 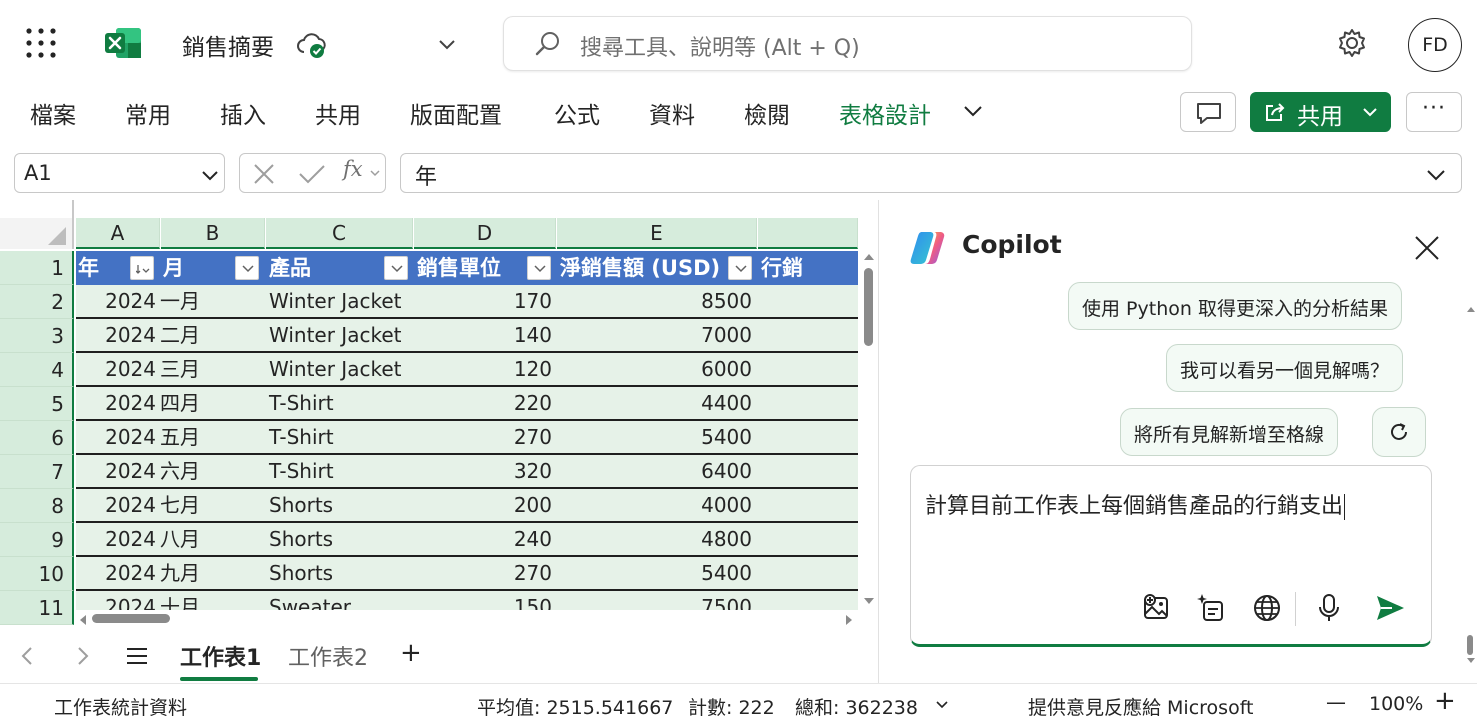 I want to click on row-header: 11, so click(x=37, y=608).